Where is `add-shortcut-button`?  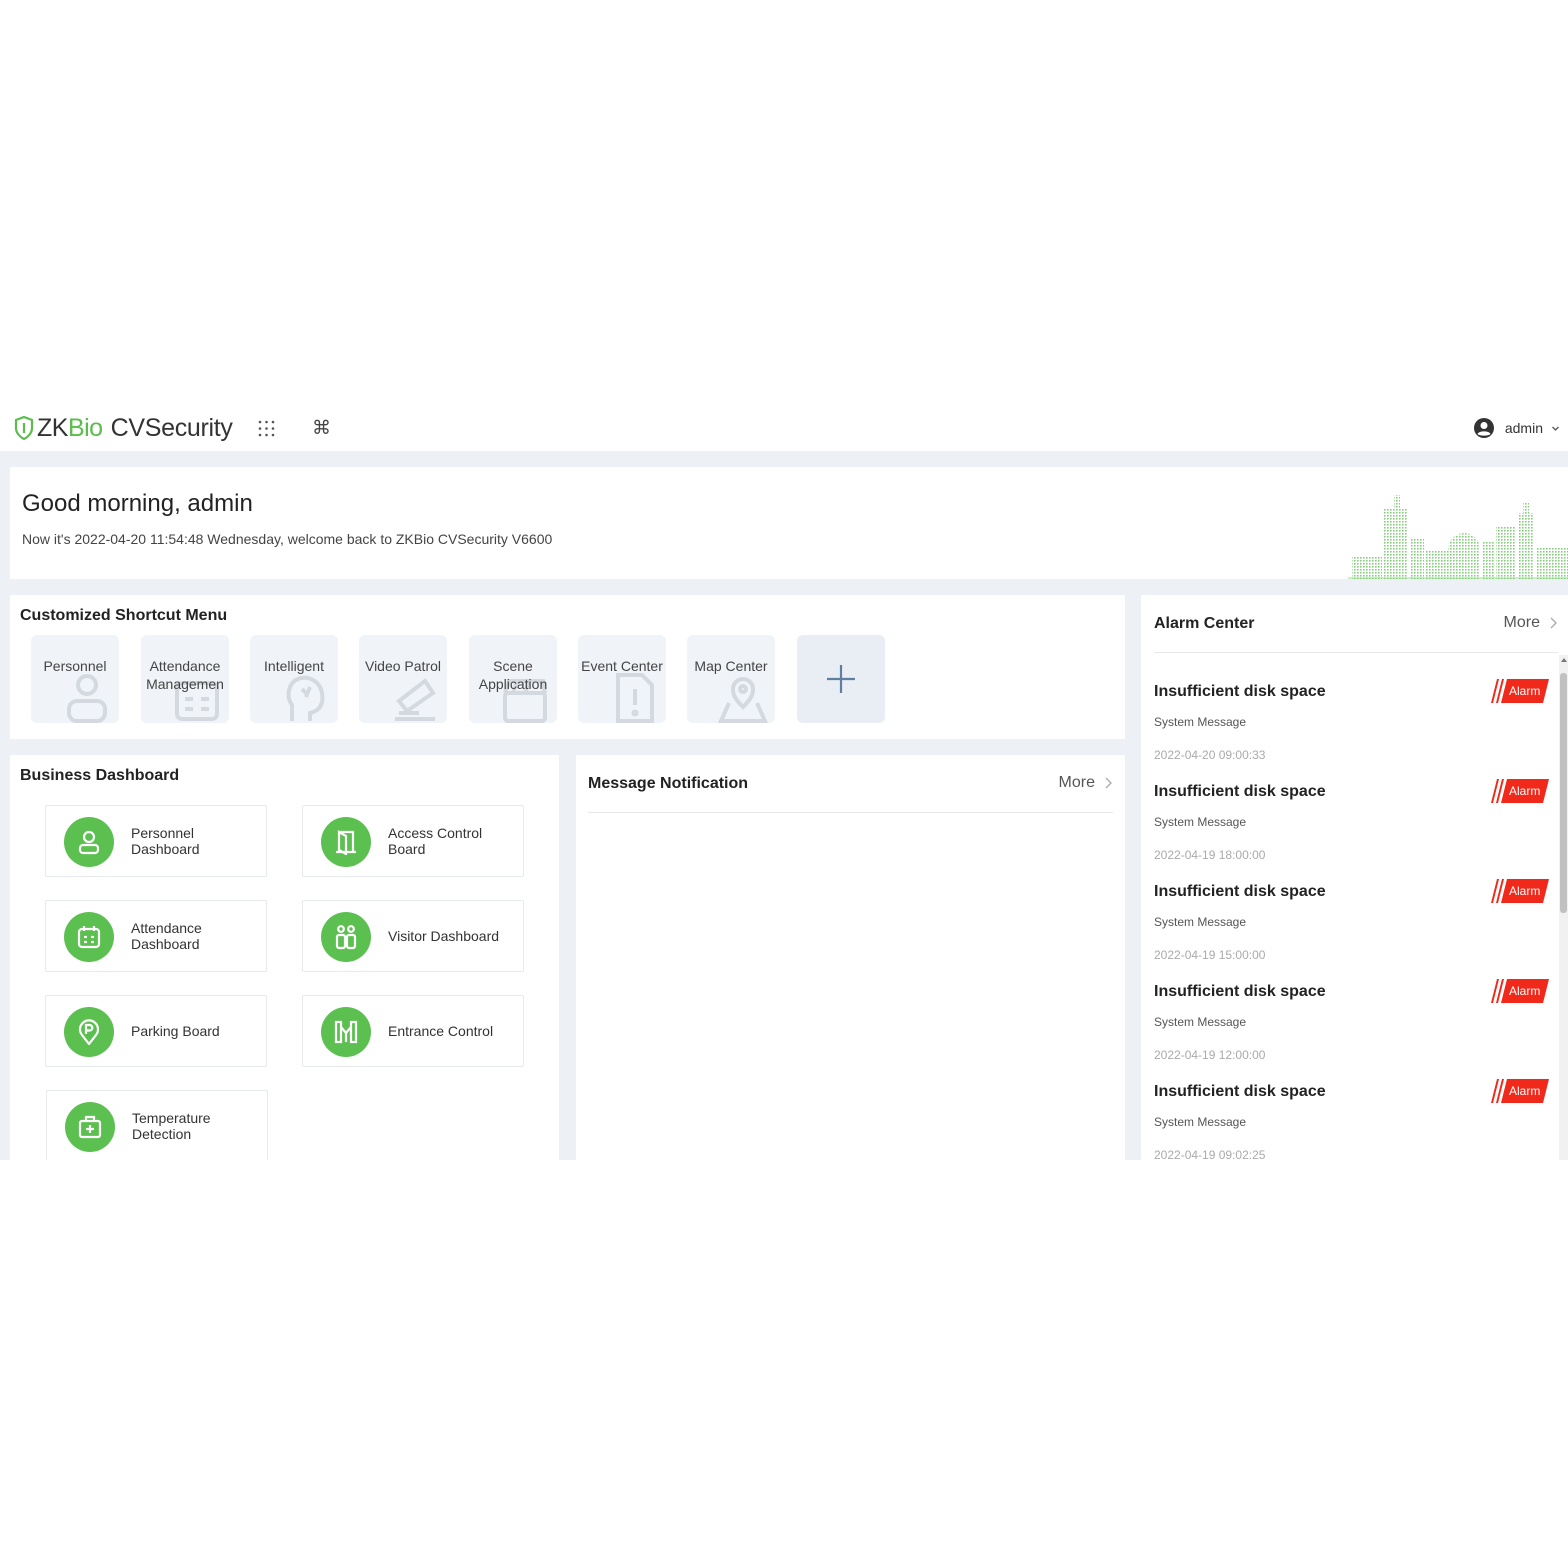
add-shortcut-button is located at coordinates (841, 679).